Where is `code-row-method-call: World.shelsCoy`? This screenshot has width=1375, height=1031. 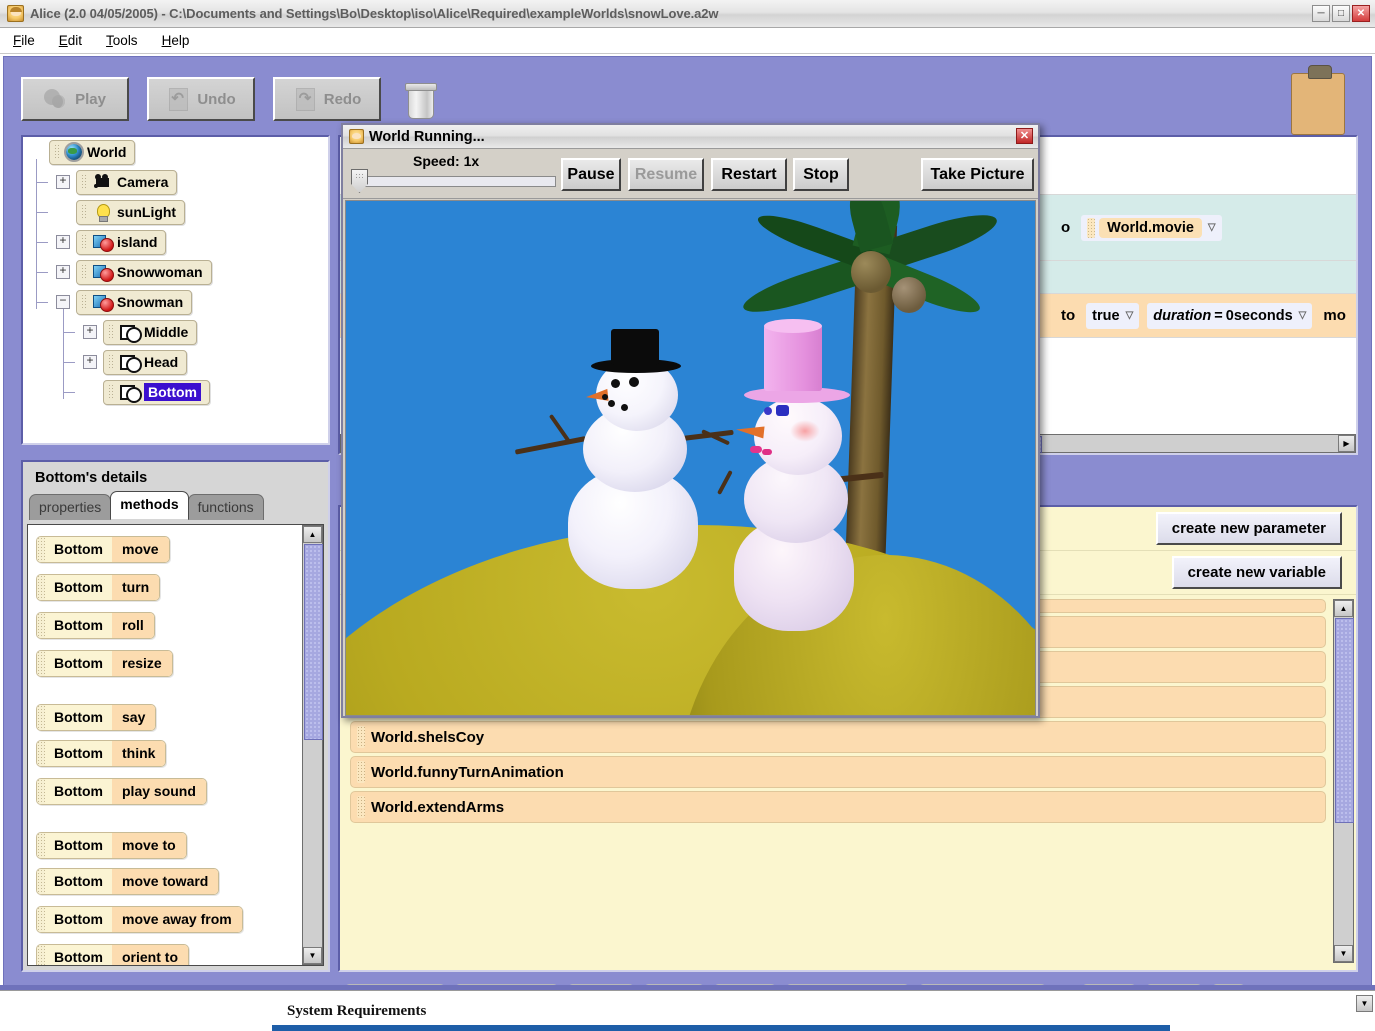 code-row-method-call: World.shelsCoy is located at coordinates (838, 737).